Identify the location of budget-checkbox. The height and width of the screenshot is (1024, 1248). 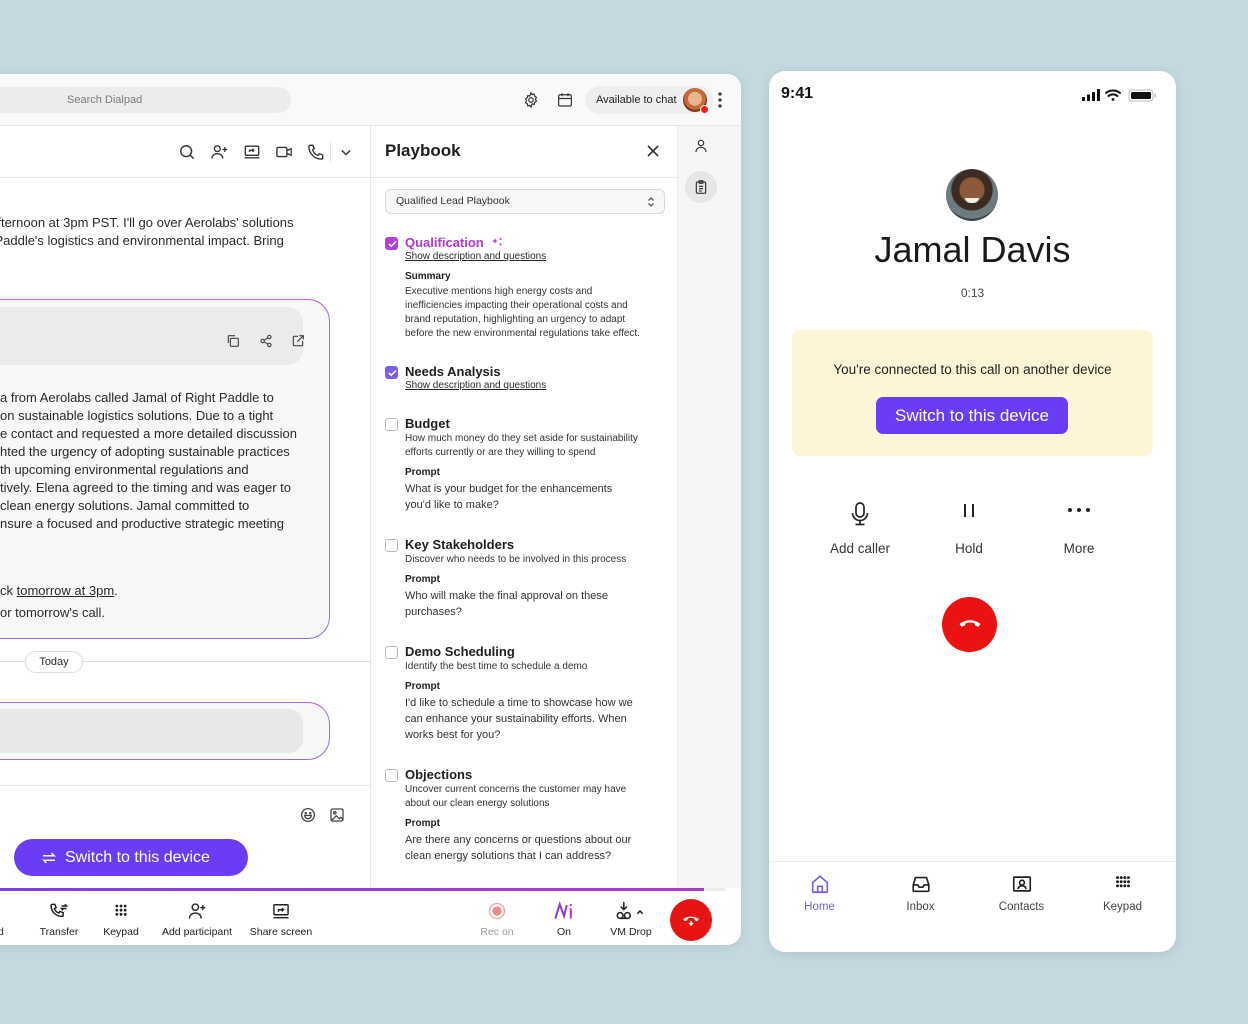
(391, 424).